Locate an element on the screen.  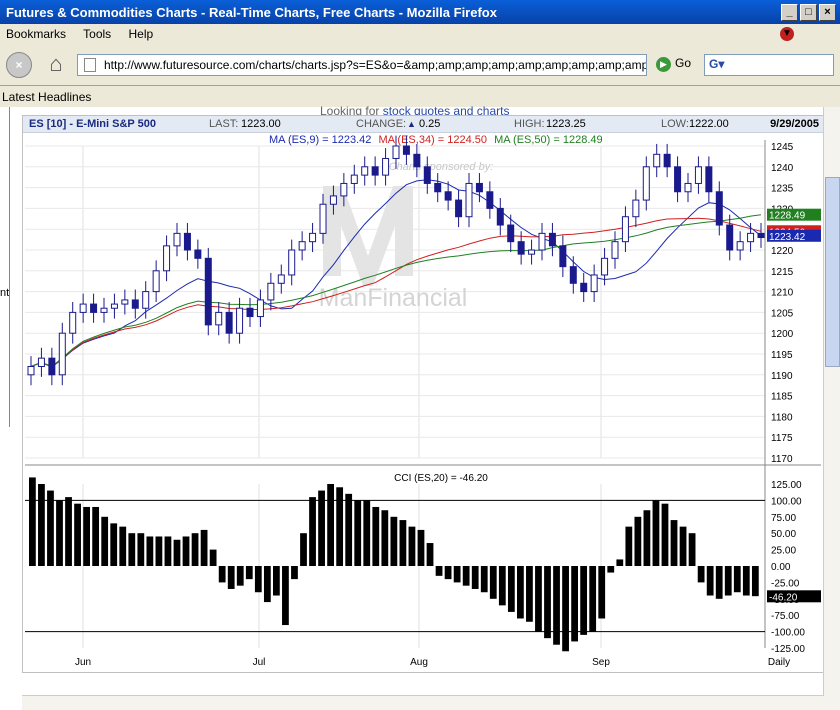
search-engine-icon: G▾ is located at coordinates (717, 64).